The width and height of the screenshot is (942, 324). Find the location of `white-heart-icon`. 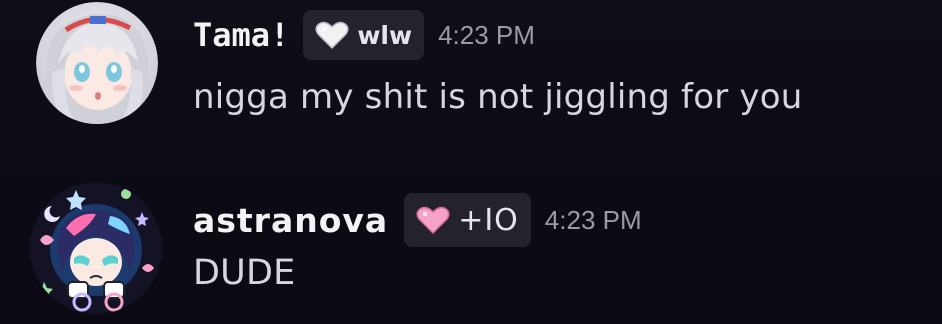

white-heart-icon is located at coordinates (332, 35).